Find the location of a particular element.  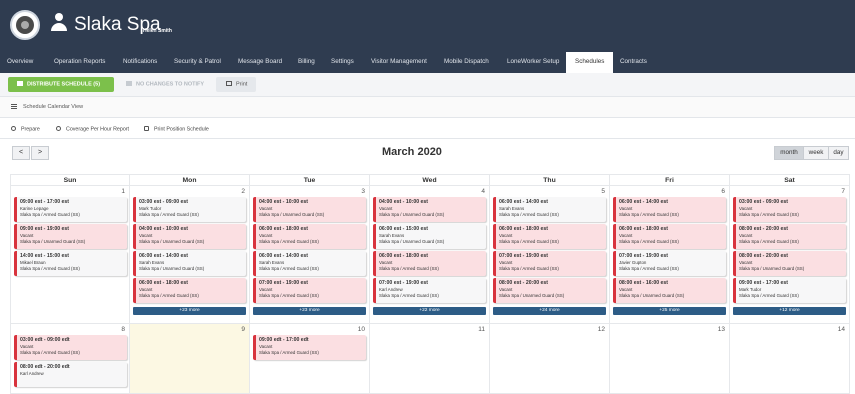

more-events-link: +22 more is located at coordinates (429, 311).